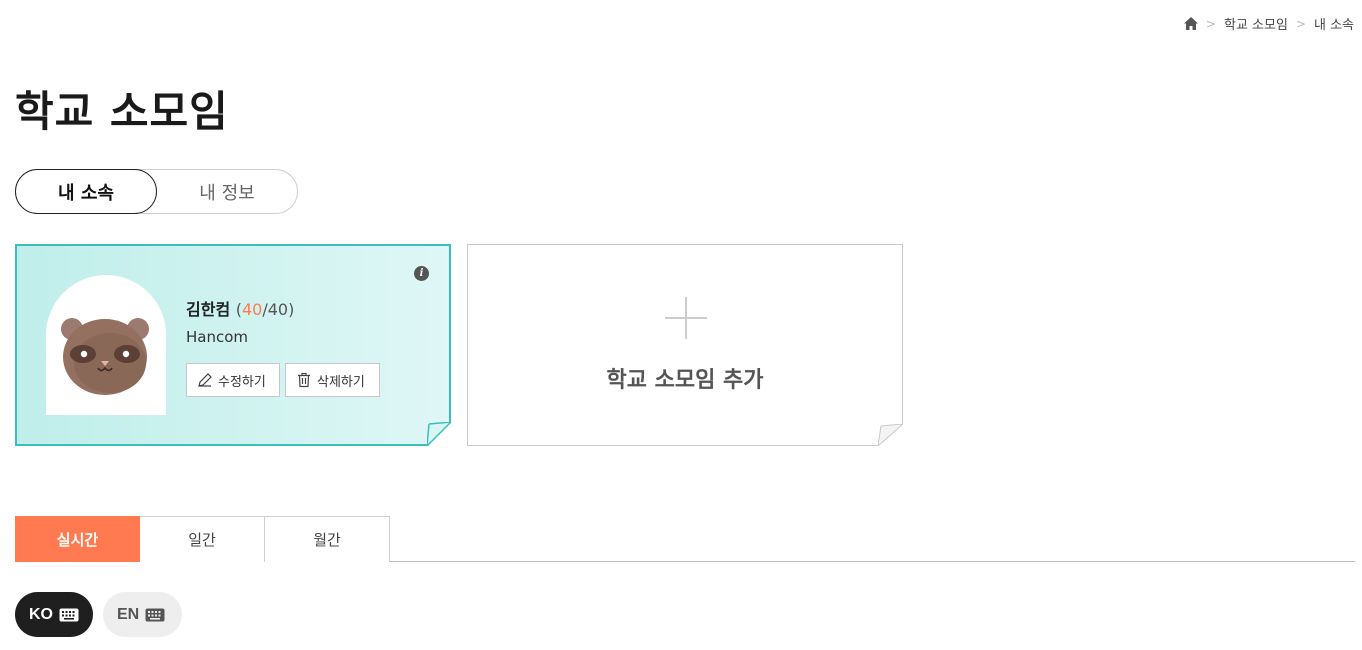 This screenshot has width=1362, height=650. Describe the element at coordinates (54, 614) in the screenshot. I see `language-ko-button: KO` at that location.